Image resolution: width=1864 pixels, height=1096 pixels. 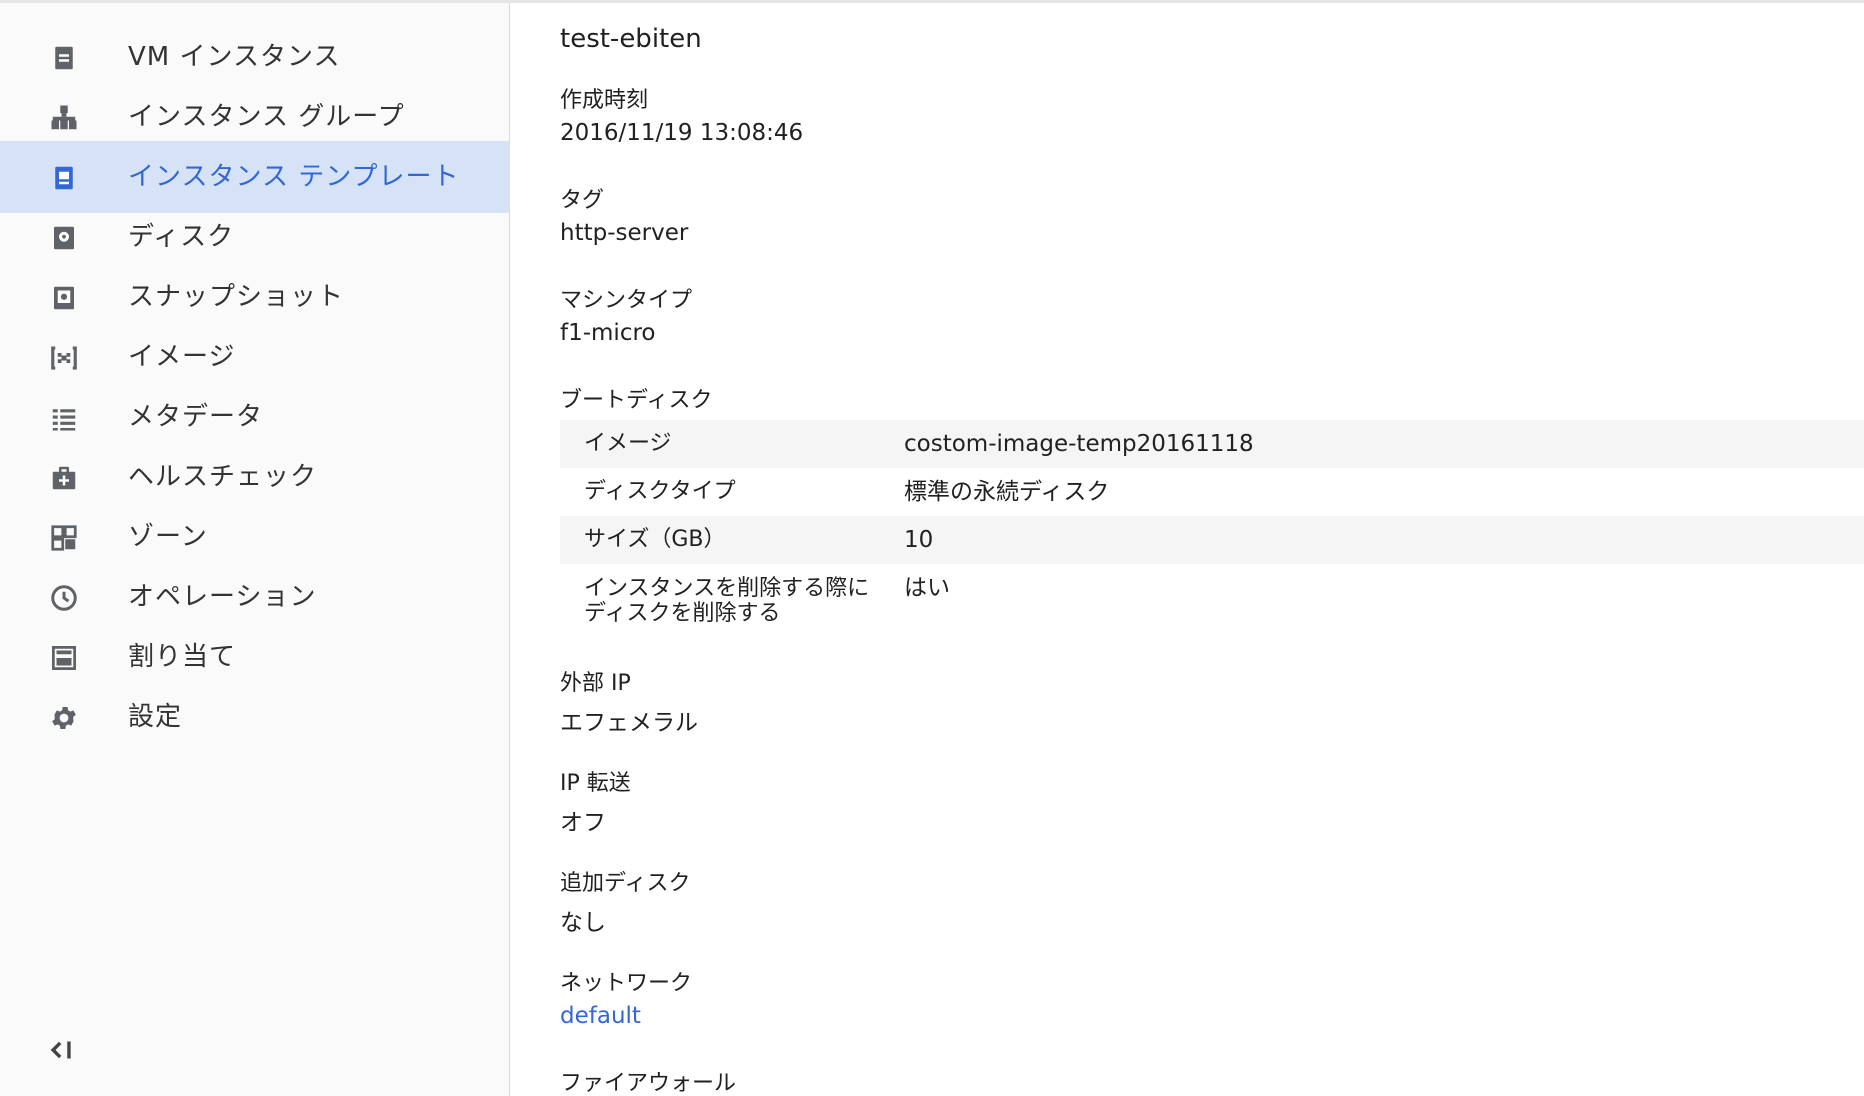 I want to click on additional-disks-value: なし, so click(x=583, y=923).